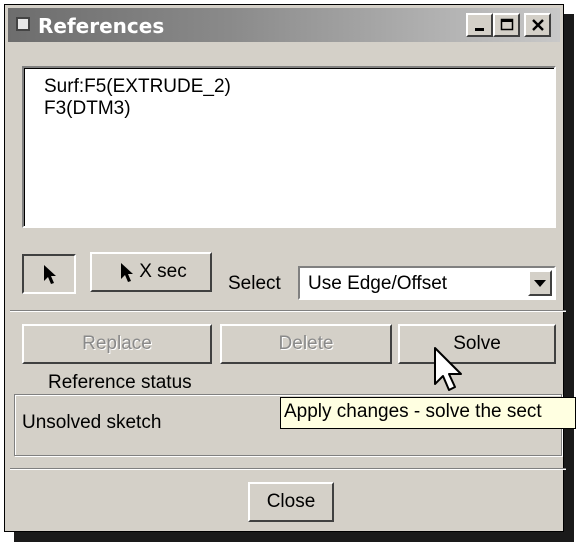 The width and height of the screenshot is (576, 545). I want to click on close-button: Close, so click(291, 502).